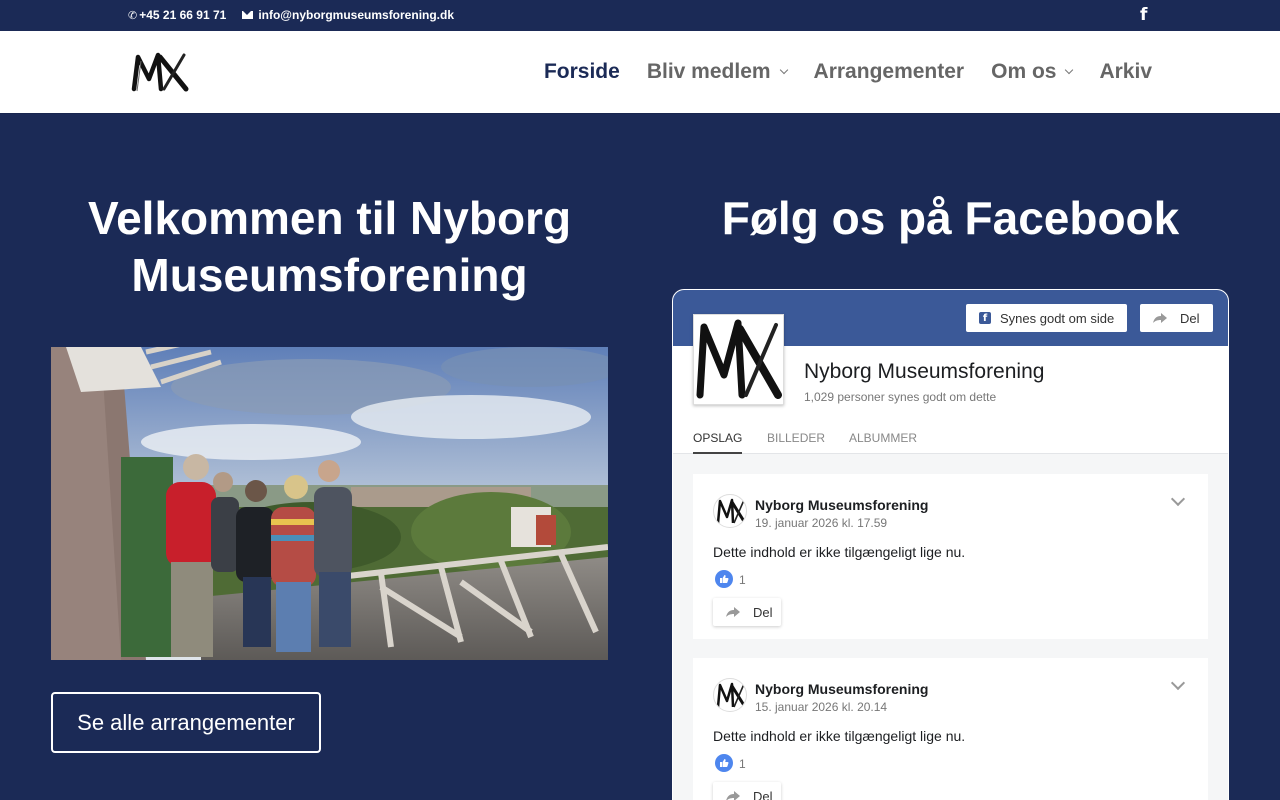  I want to click on tab-opslag: OPSLAG, so click(718, 442).